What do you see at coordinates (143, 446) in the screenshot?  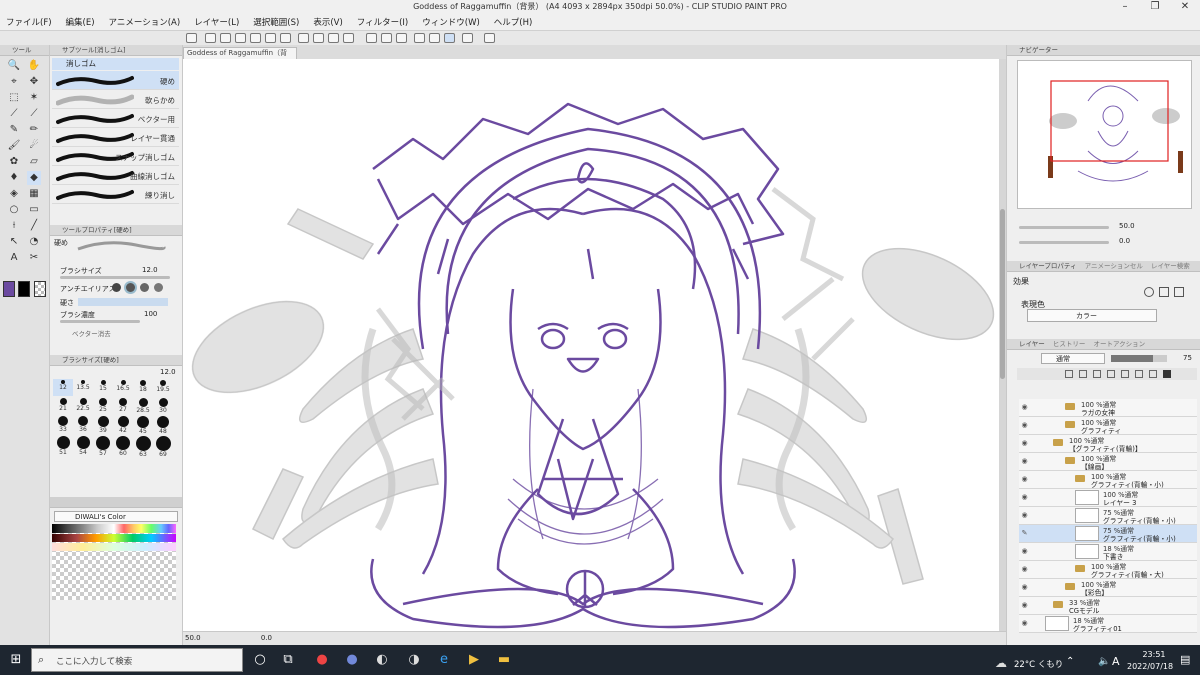 I see `brush-size-cell: 63` at bounding box center [143, 446].